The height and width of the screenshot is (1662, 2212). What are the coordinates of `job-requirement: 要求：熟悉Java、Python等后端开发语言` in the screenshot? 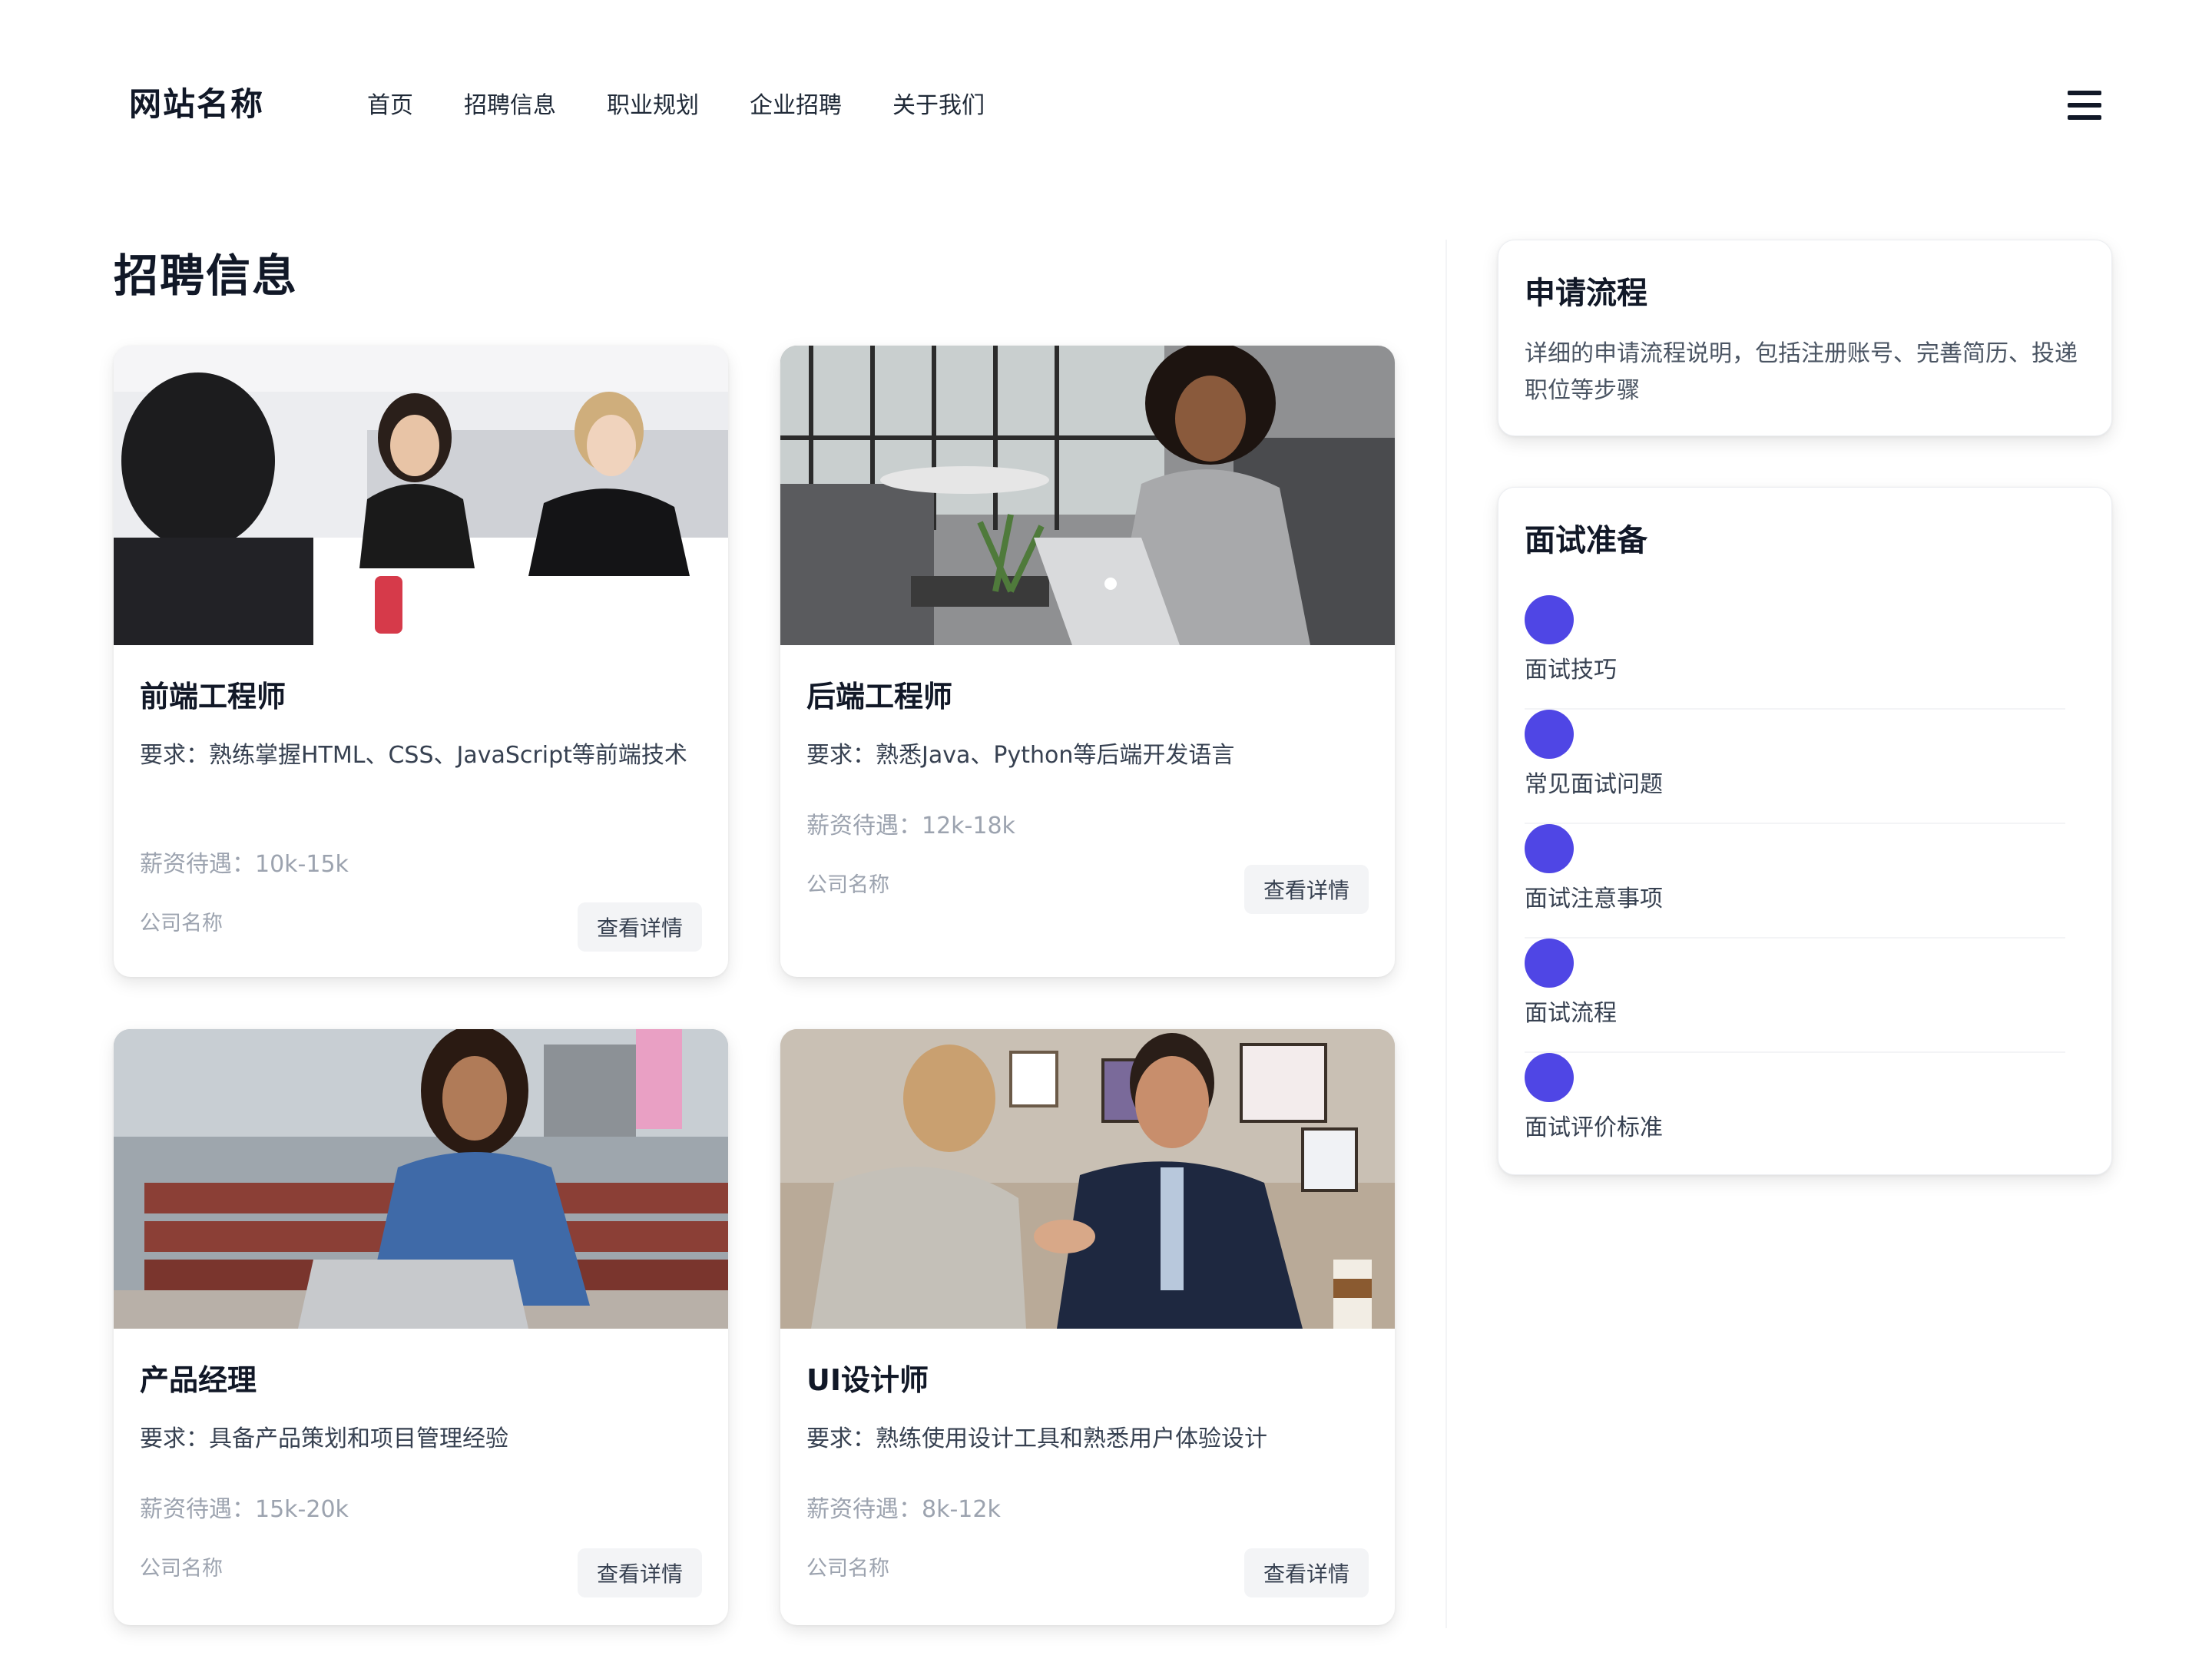 It's located at (1021, 755).